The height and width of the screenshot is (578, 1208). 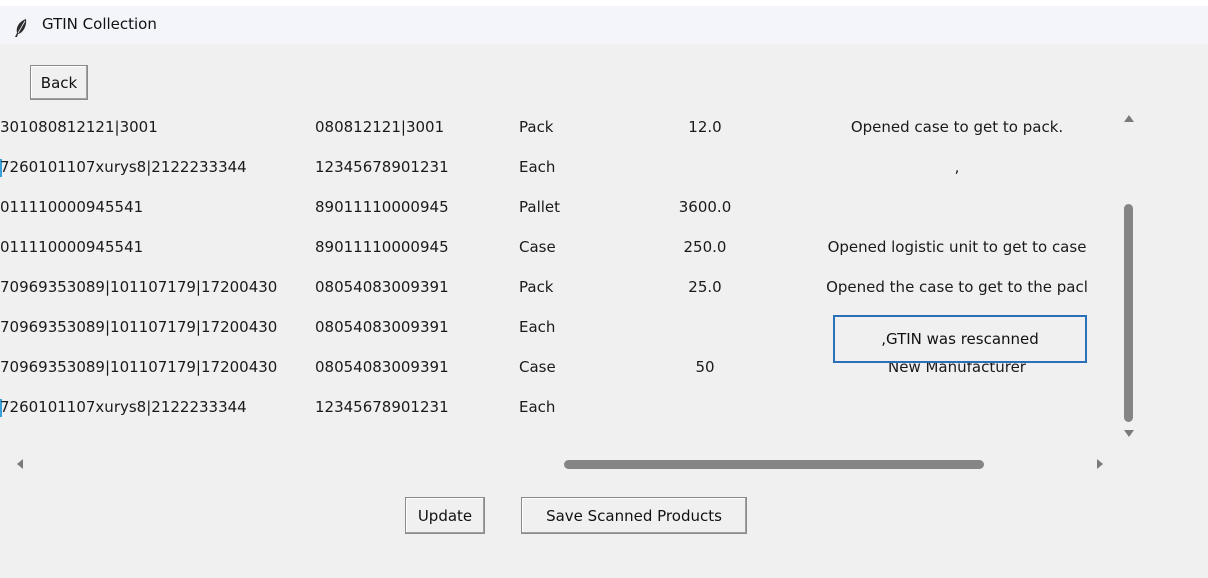 What do you see at coordinates (957, 127) in the screenshot?
I see `cell-note: Opened case to get to pack.` at bounding box center [957, 127].